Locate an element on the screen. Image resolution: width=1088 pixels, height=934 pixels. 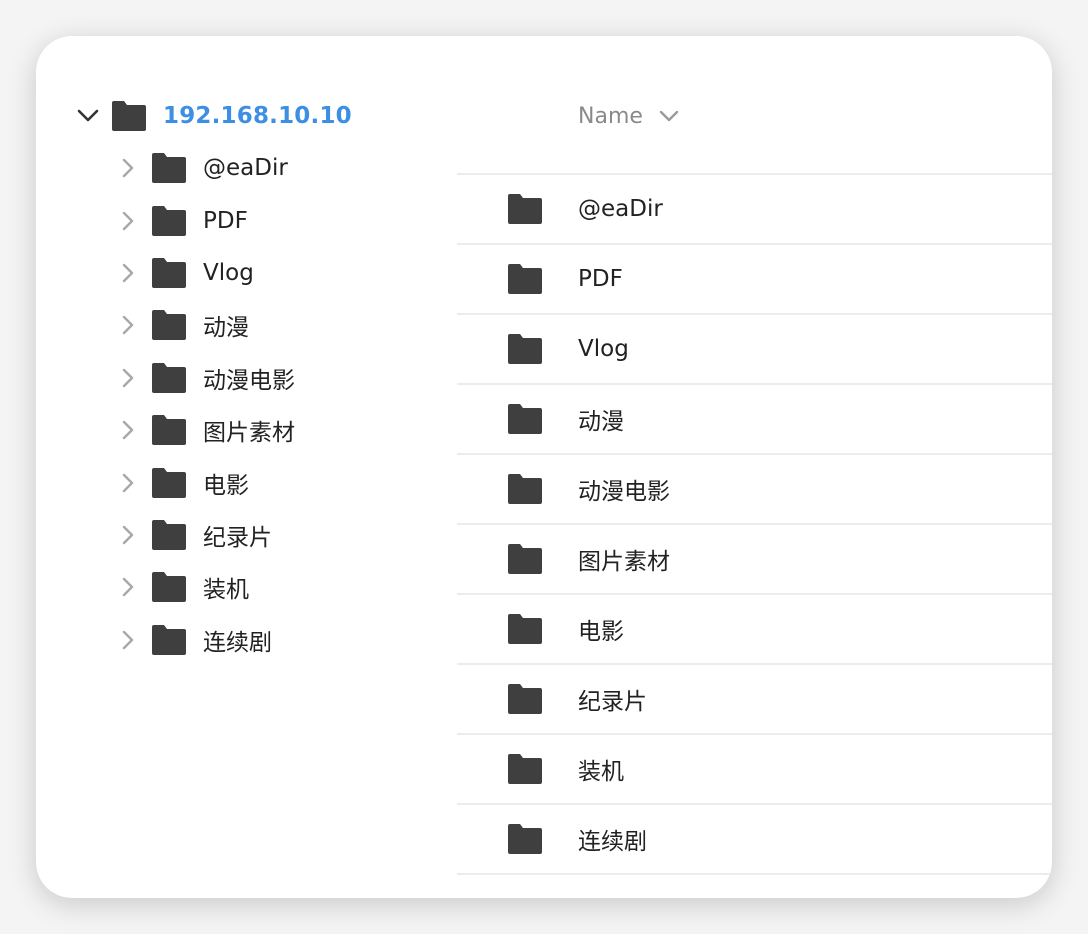
tree-item: 动漫电影 is located at coordinates (205, 378).